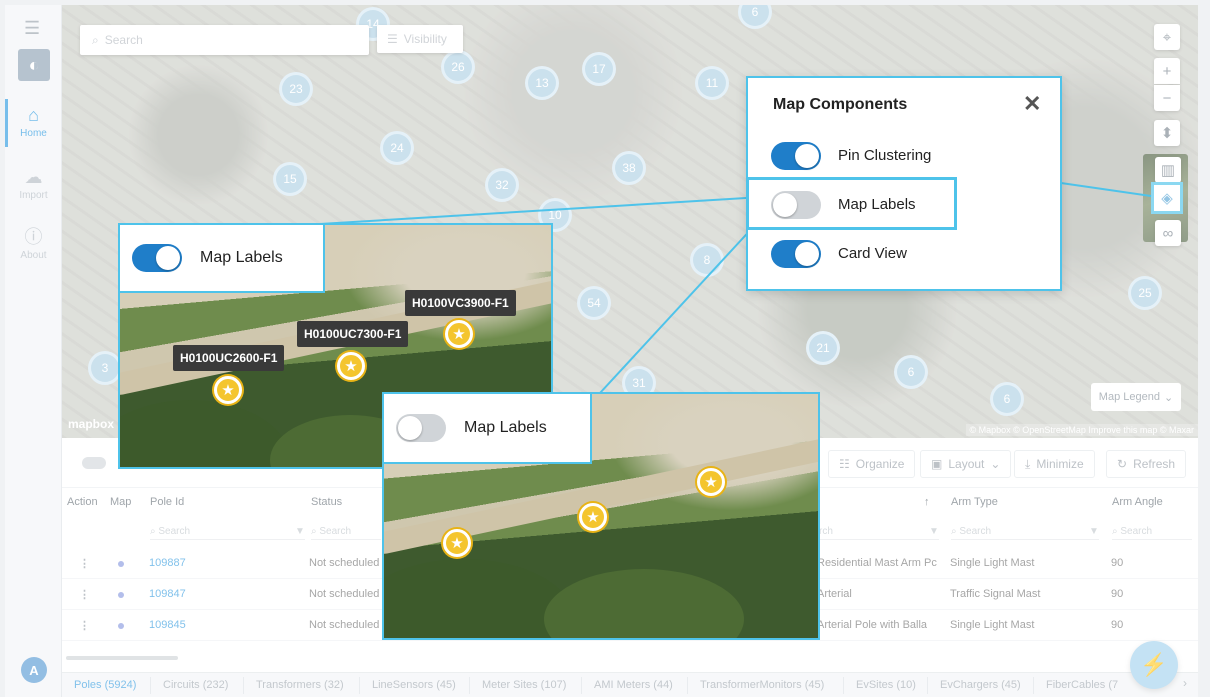 The width and height of the screenshot is (1210, 697). What do you see at coordinates (927, 502) in the screenshot?
I see `sort-arrow-icon: ↑` at bounding box center [927, 502].